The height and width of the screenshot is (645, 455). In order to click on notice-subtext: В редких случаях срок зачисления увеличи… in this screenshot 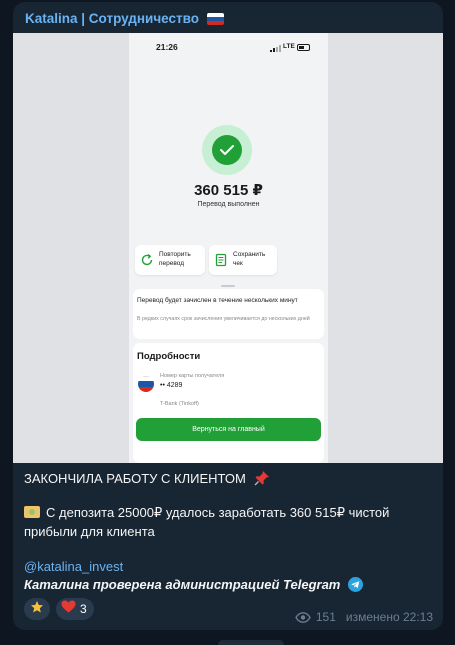, I will do `click(223, 319)`.